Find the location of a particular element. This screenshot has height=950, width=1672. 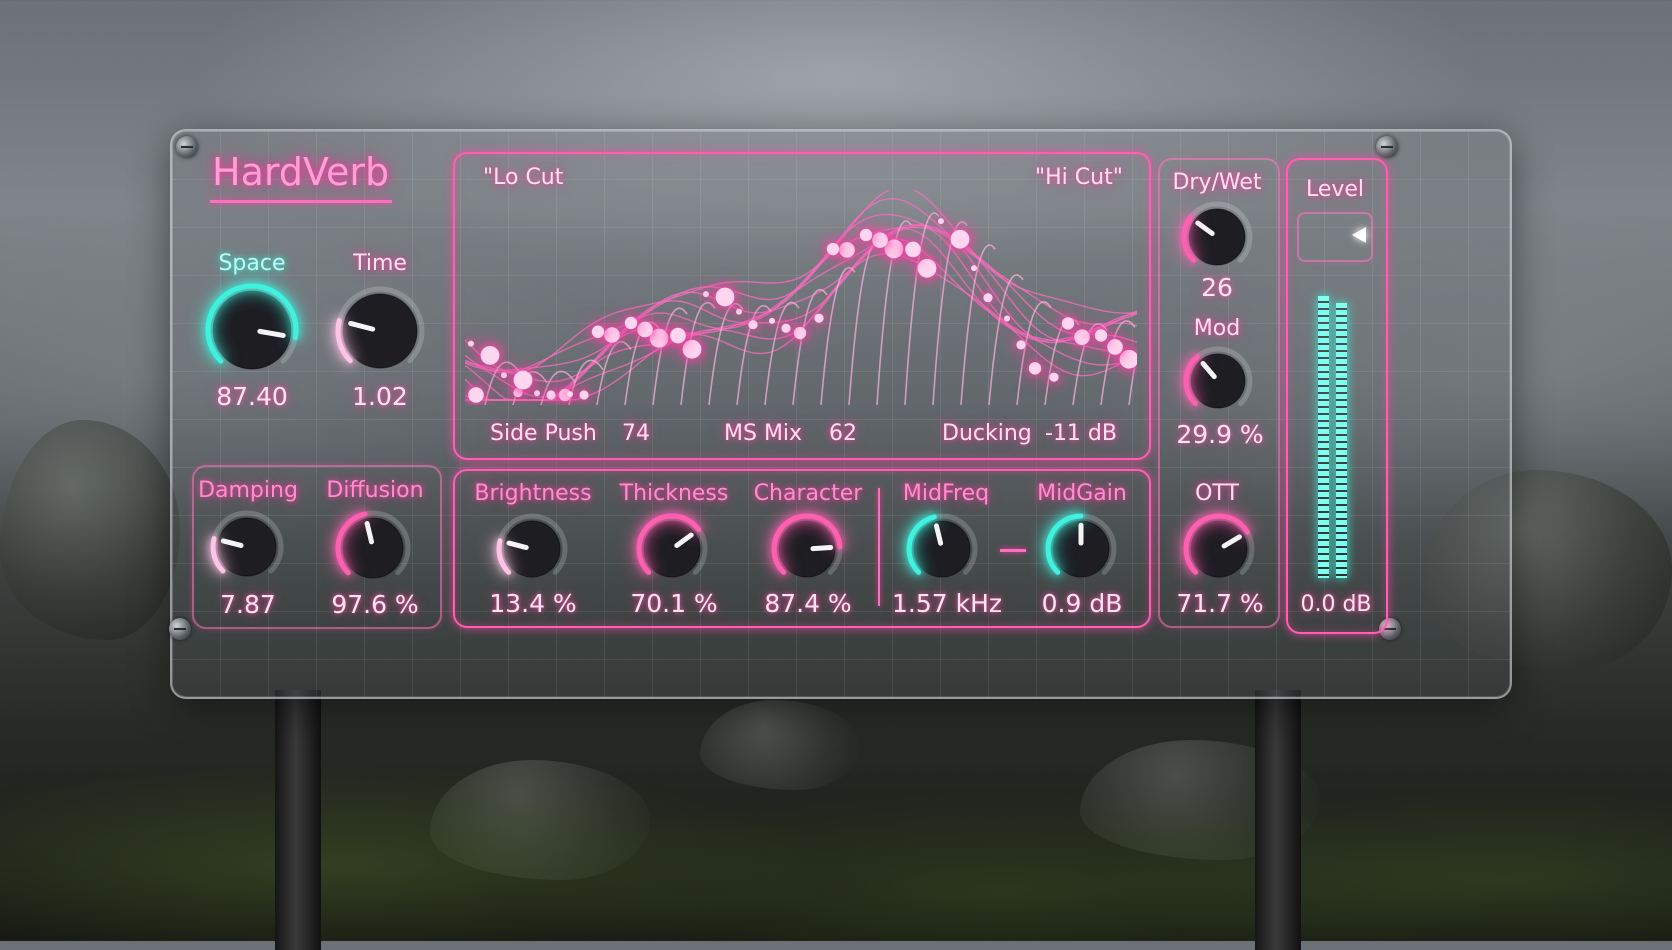

mod-knob is located at coordinates (1218, 383).